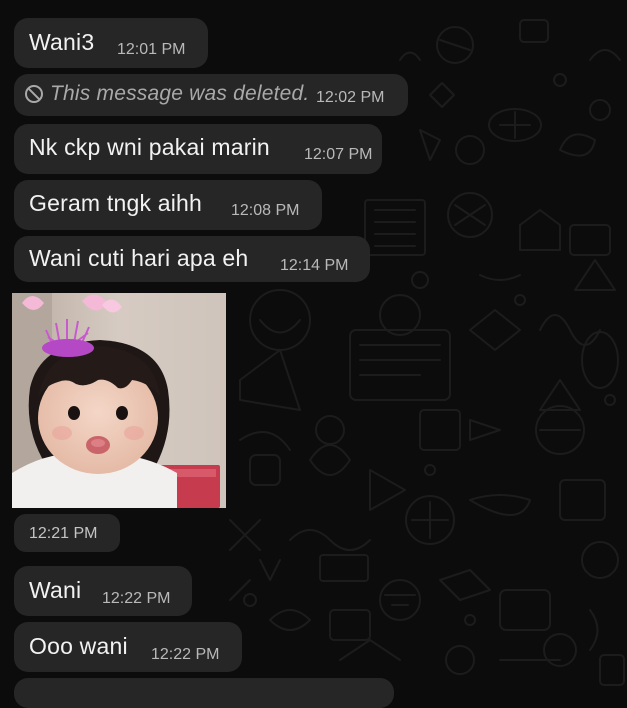  Describe the element at coordinates (78, 646) in the screenshot. I see `message-text: Ooo wani` at that location.